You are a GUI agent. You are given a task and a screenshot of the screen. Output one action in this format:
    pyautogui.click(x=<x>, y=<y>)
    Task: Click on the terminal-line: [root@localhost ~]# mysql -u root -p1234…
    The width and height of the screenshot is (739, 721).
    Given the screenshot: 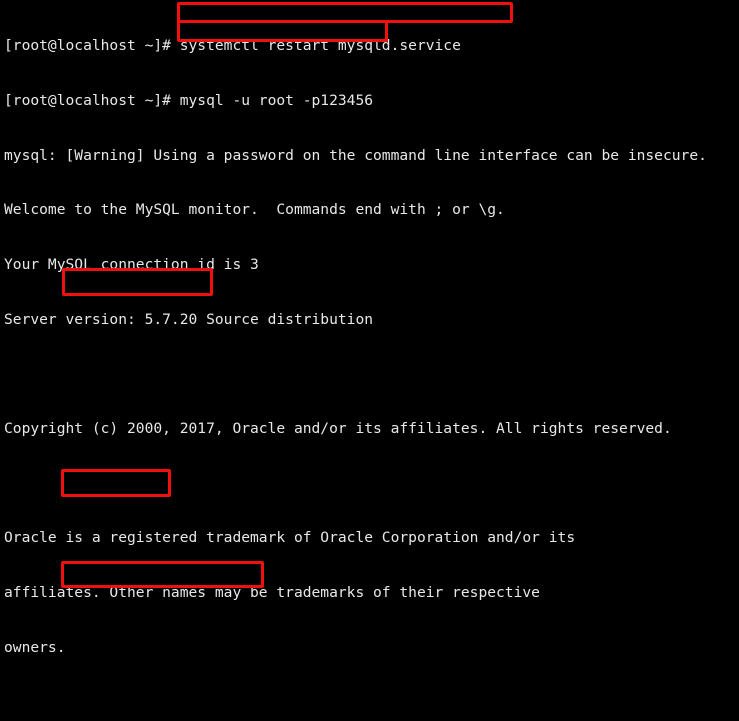 What is the action you would take?
    pyautogui.click(x=189, y=101)
    